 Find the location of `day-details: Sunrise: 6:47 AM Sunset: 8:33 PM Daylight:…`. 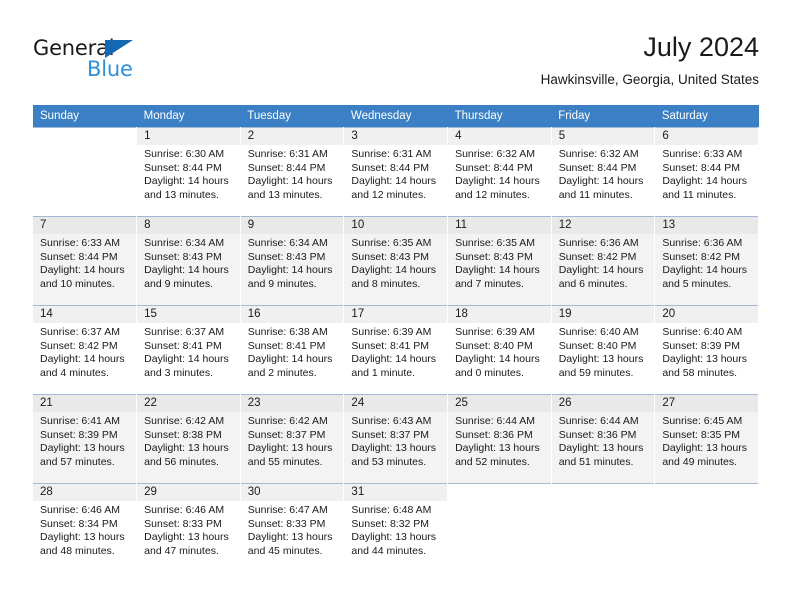

day-details: Sunrise: 6:47 AM Sunset: 8:33 PM Daylight:… is located at coordinates (292, 529).